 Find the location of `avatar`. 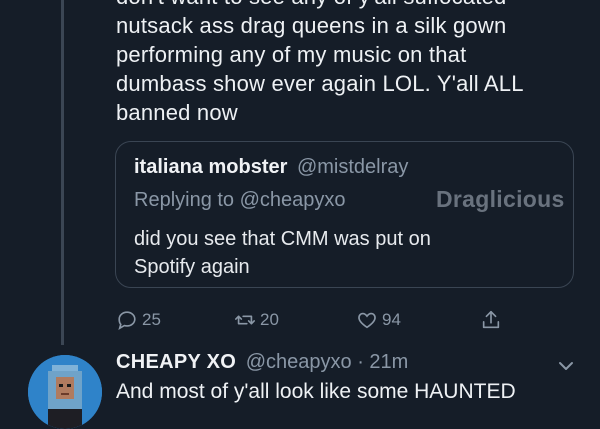

avatar is located at coordinates (65, 392).